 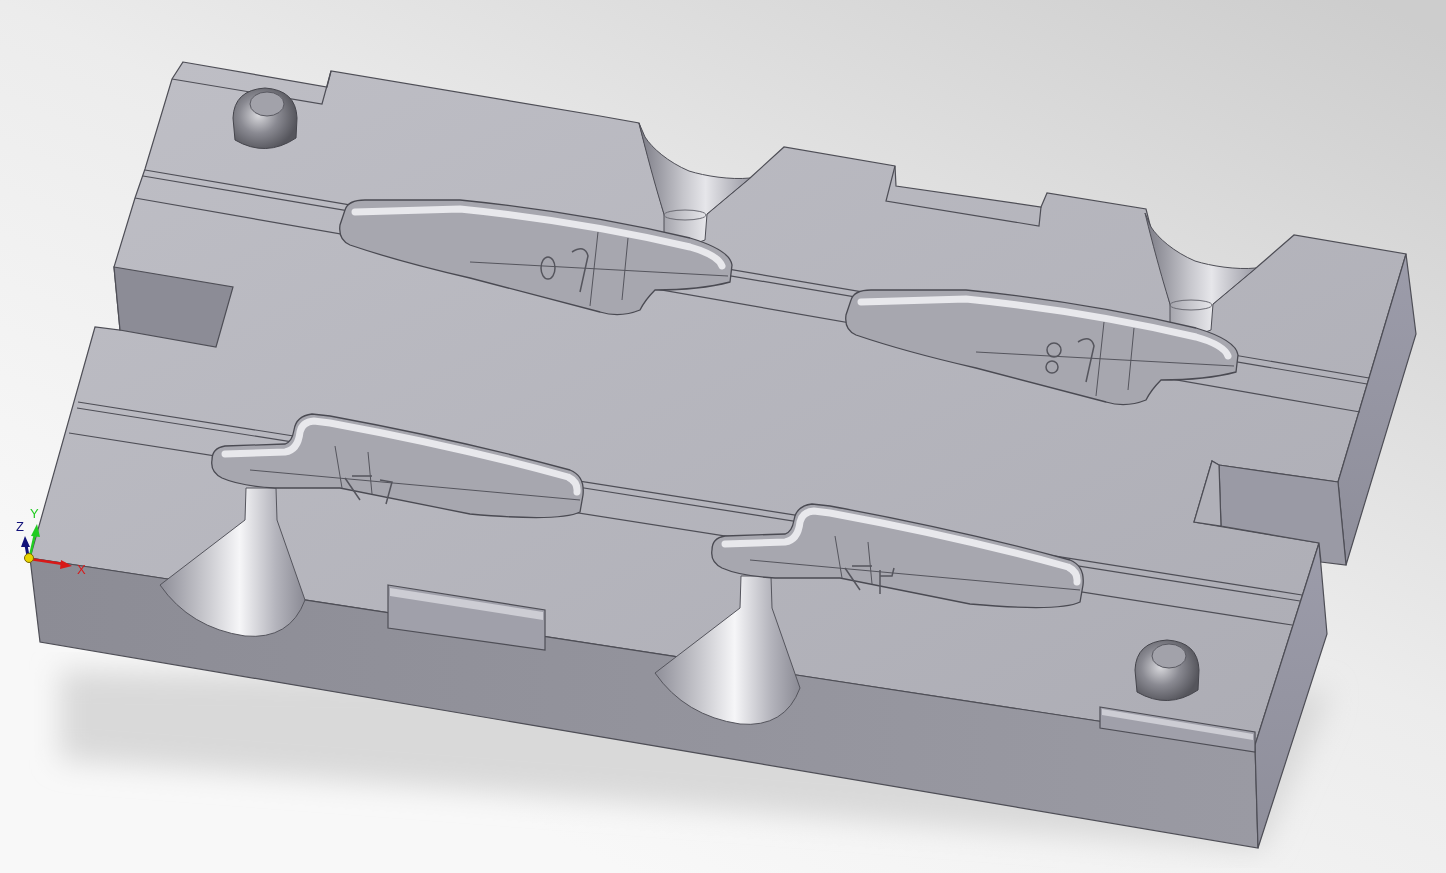 What do you see at coordinates (29, 558) in the screenshot?
I see `origin-dot-icon` at bounding box center [29, 558].